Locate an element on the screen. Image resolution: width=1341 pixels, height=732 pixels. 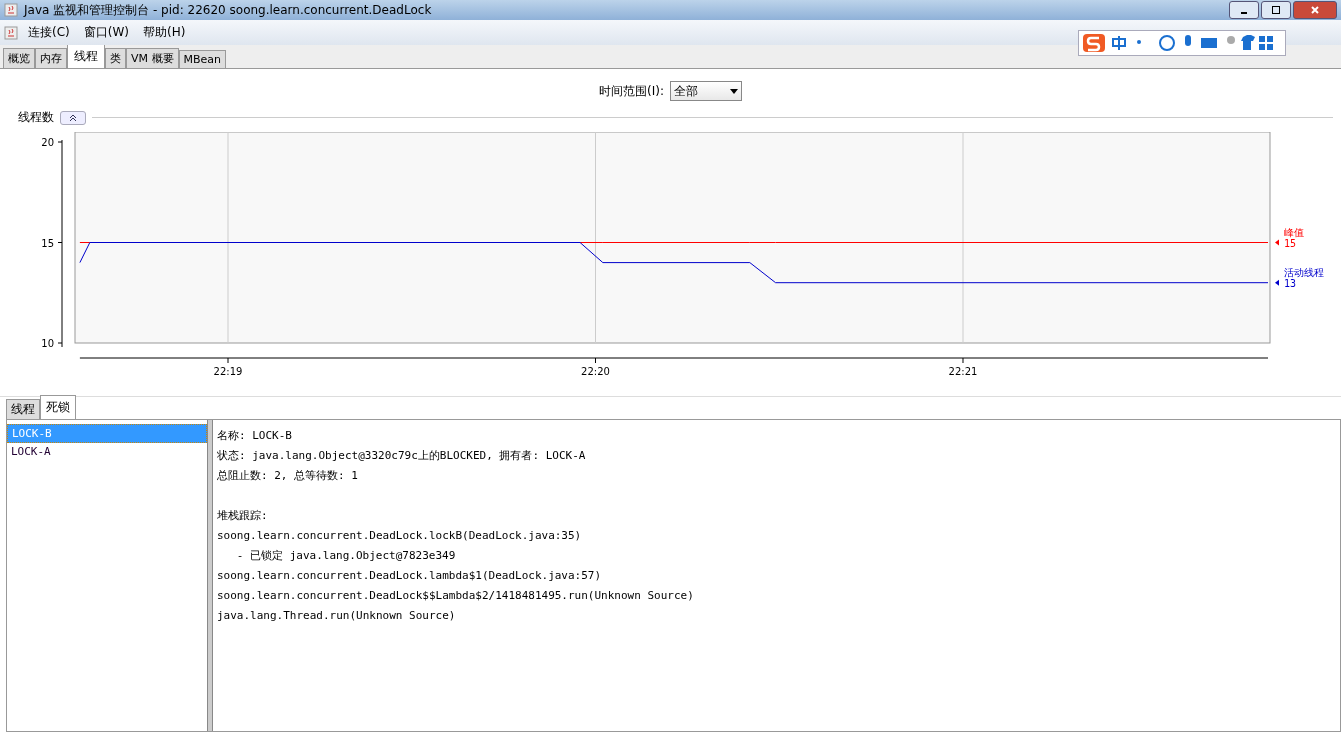
y-tick-label: 20 is located at coordinates (47, 142).